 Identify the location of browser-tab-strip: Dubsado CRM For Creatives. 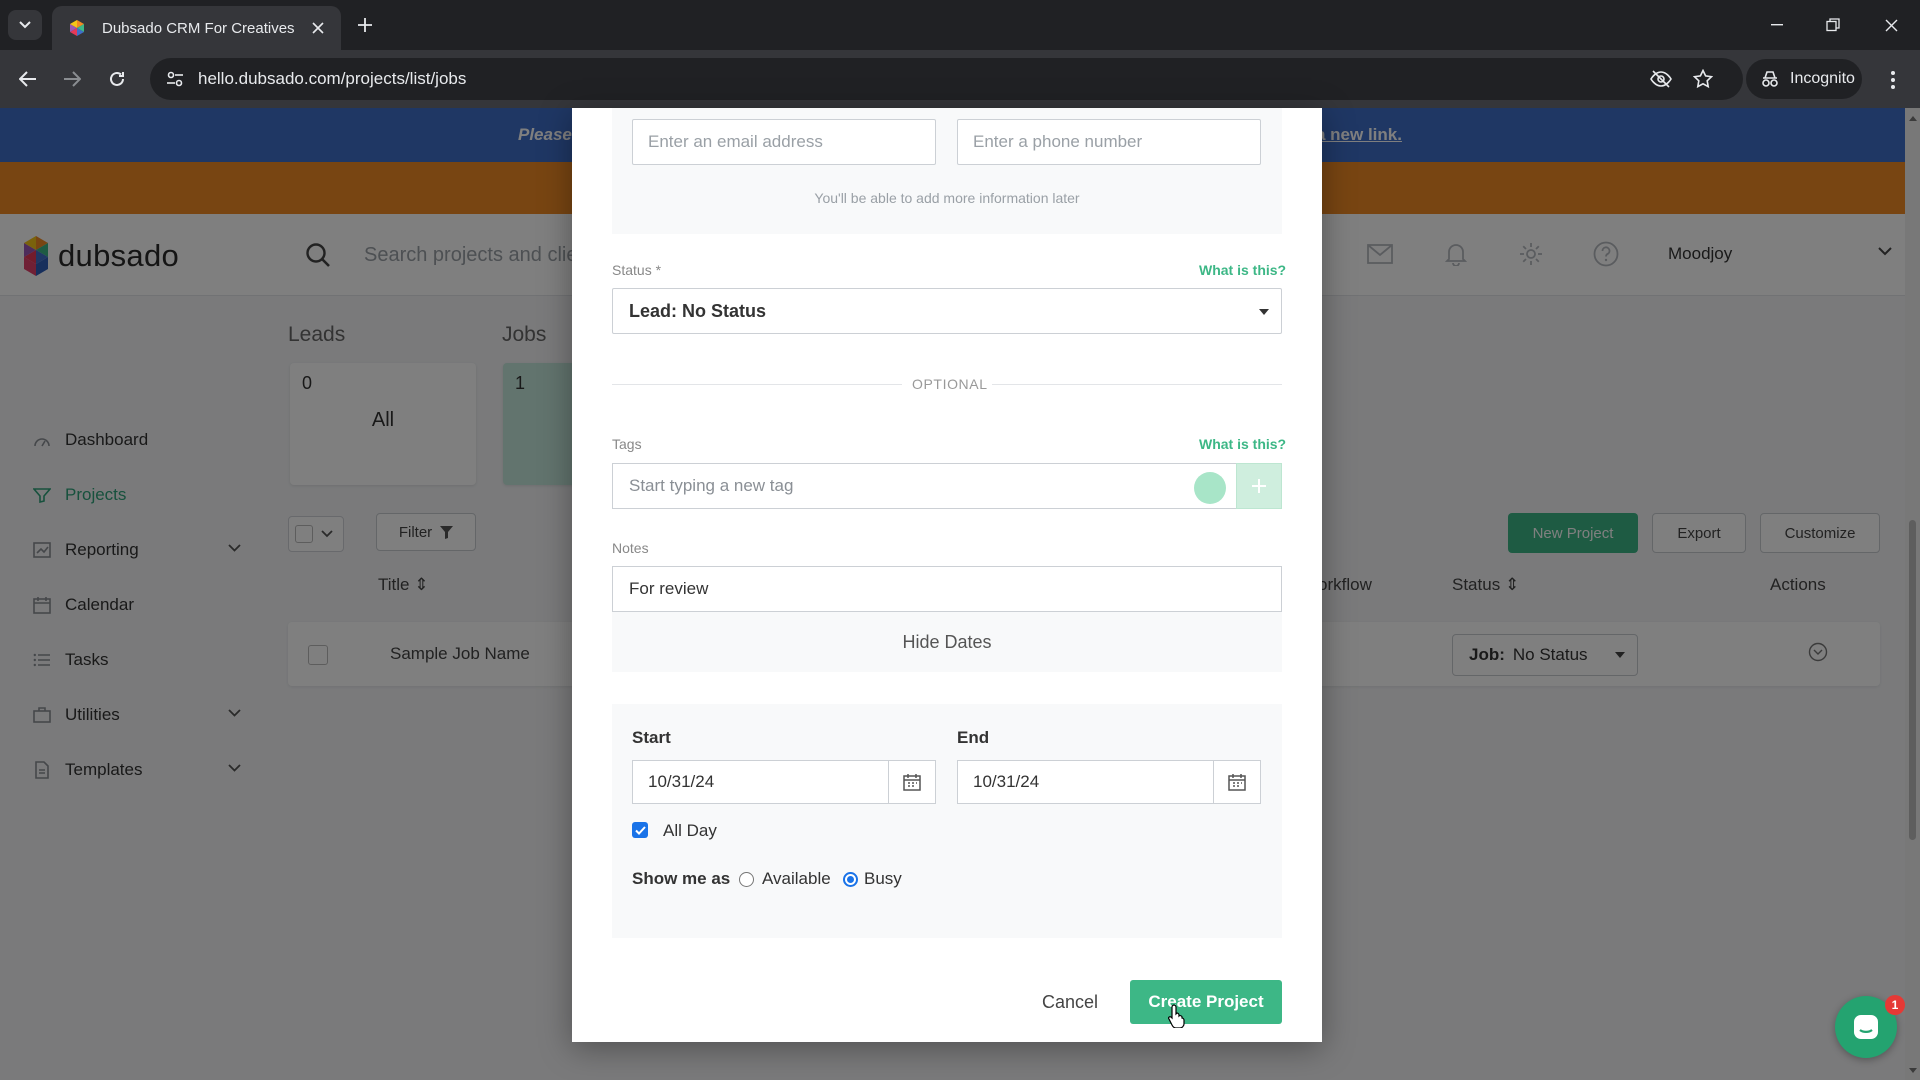
(960, 25).